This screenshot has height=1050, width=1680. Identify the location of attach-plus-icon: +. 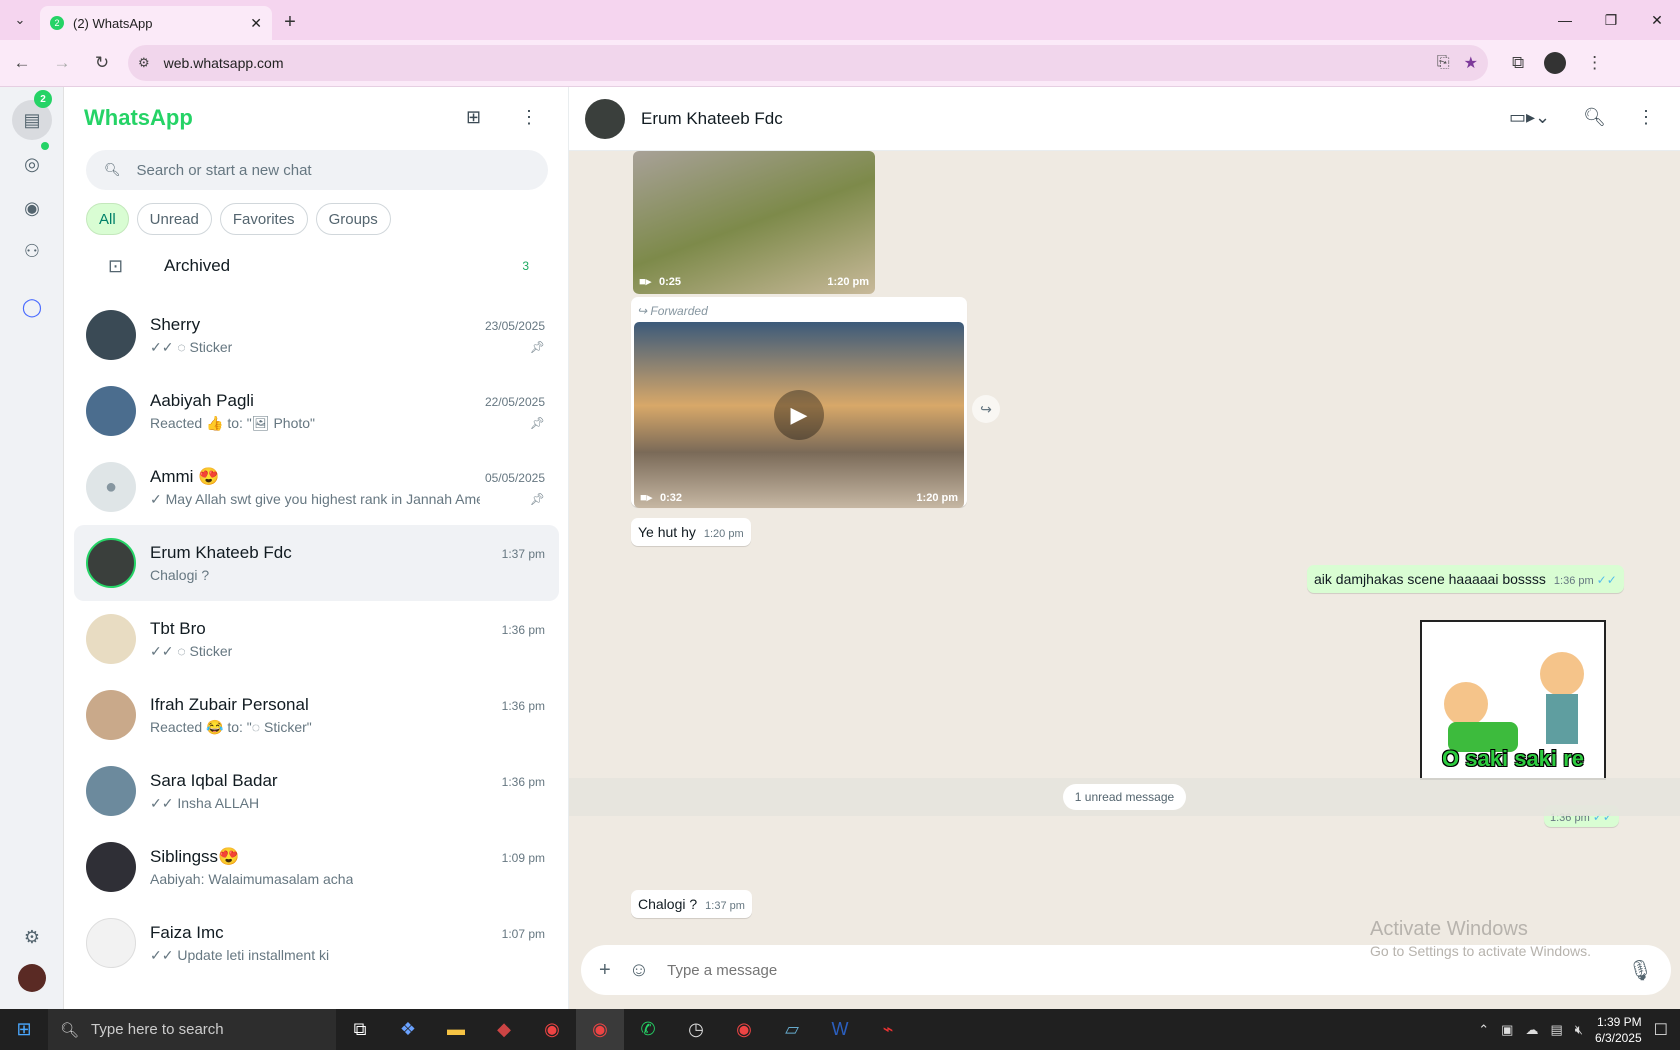
(605, 970).